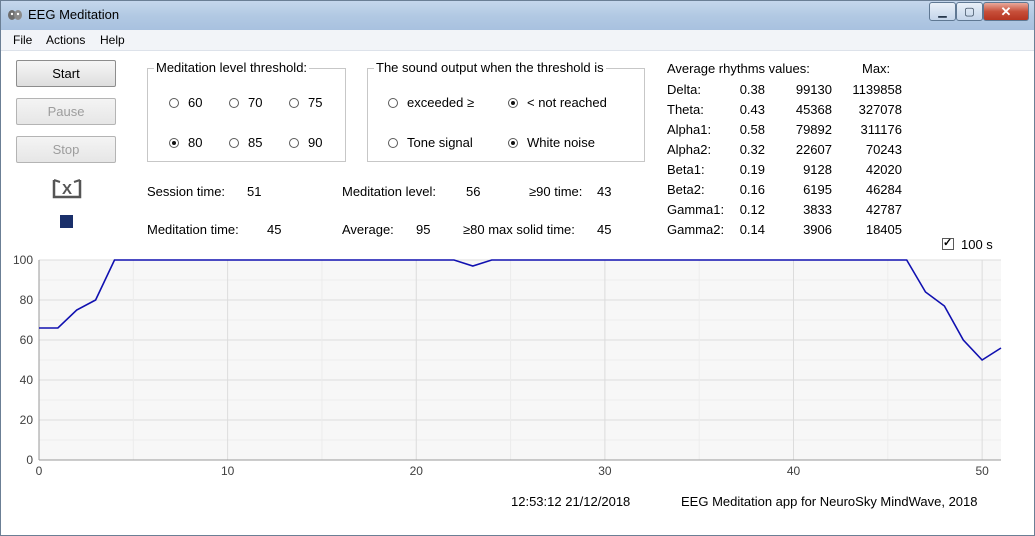 The image size is (1035, 536). What do you see at coordinates (813, 129) in the screenshot?
I see `rhythm-value: 79892` at bounding box center [813, 129].